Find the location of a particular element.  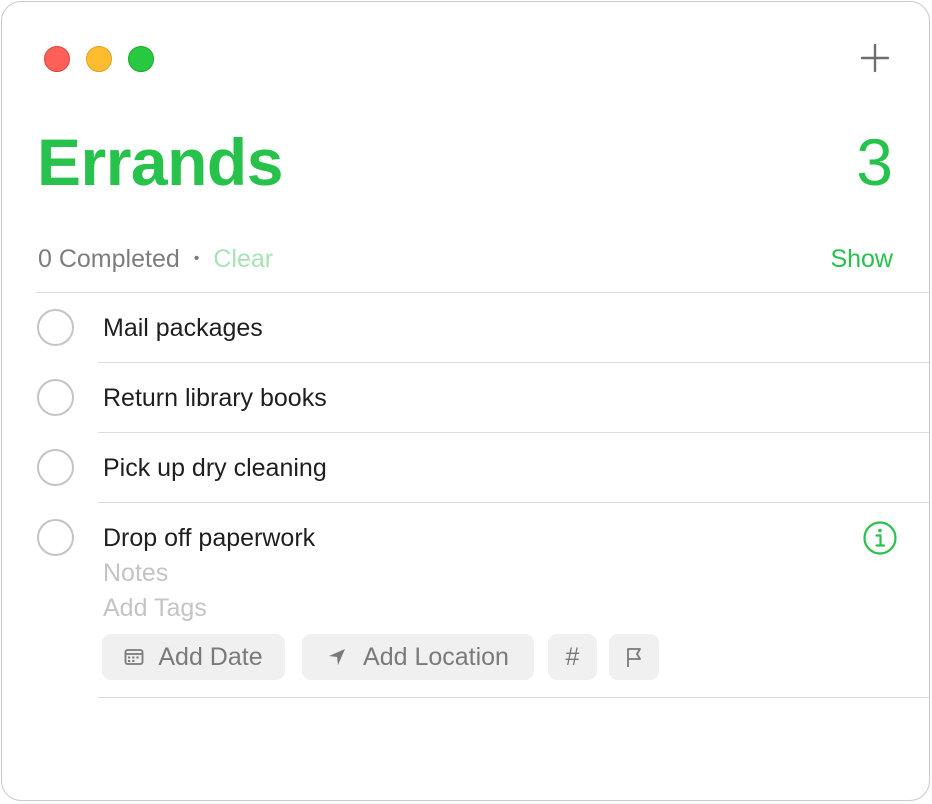

flag-button is located at coordinates (634, 657).